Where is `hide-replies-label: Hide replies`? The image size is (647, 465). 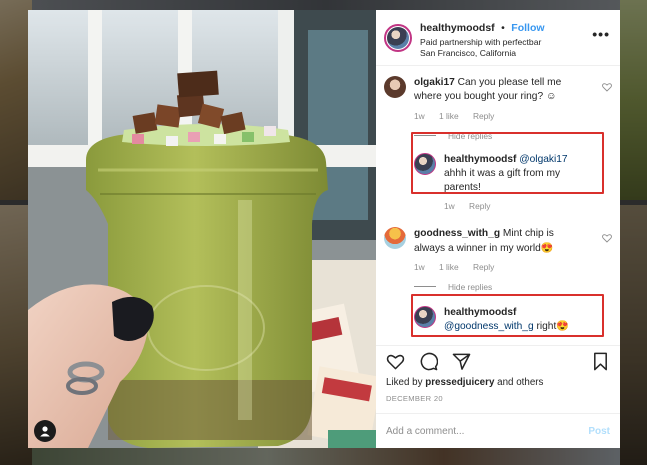
hide-replies-label: Hide replies is located at coordinates (470, 286).